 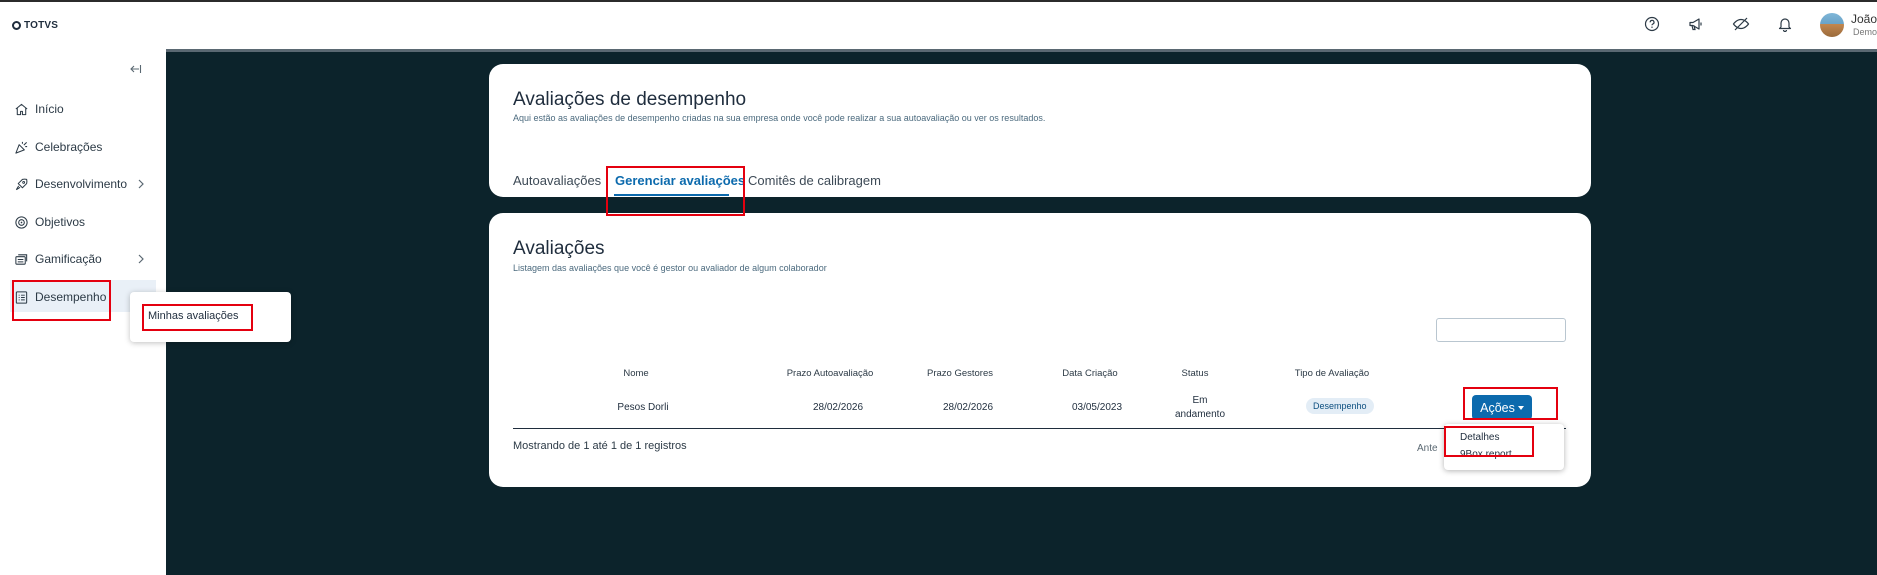 I want to click on search-input, so click(x=1501, y=330).